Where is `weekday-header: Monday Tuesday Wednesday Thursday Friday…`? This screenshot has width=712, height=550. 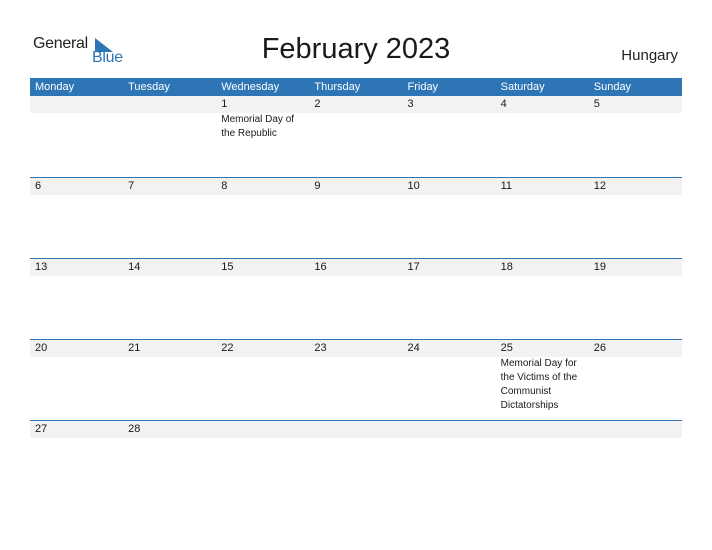
weekday-header: Monday Tuesday Wednesday Thursday Friday… is located at coordinates (356, 87).